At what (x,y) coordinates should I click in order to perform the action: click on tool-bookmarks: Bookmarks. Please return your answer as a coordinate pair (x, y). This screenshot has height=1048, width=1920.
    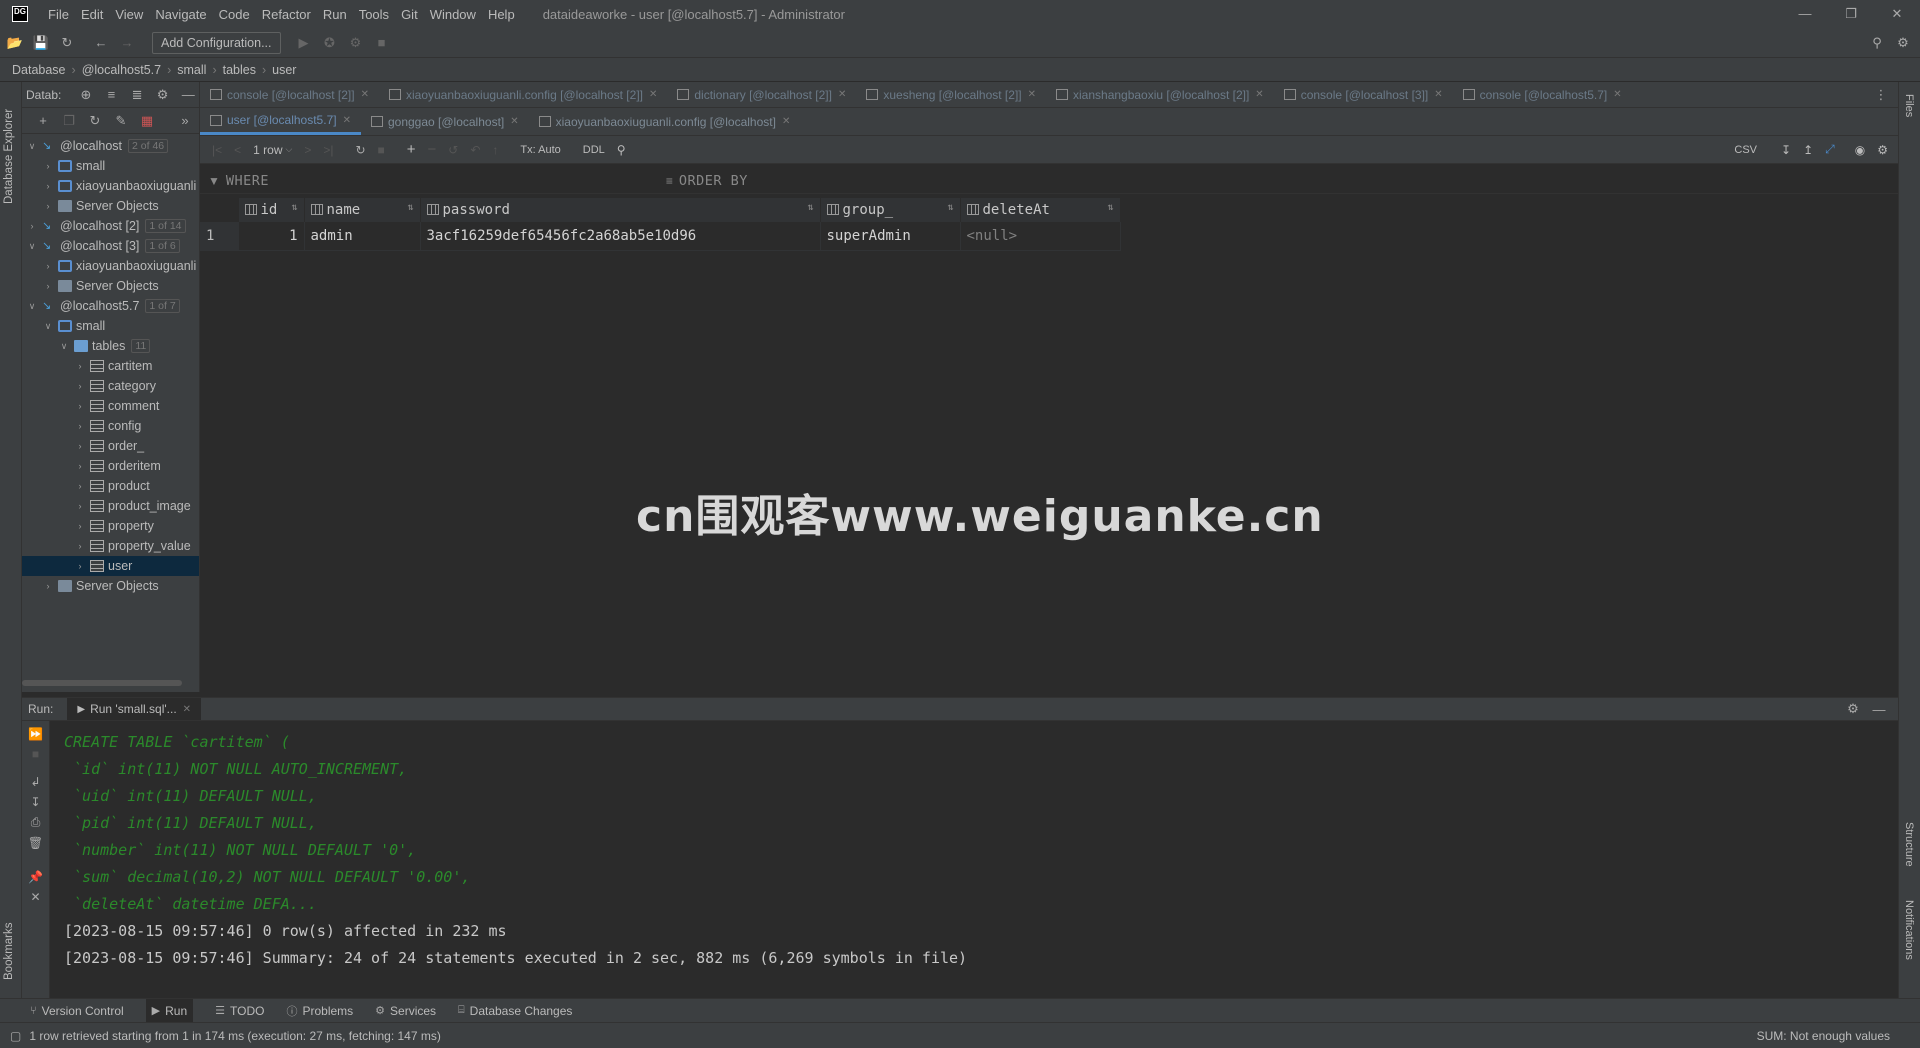
    Looking at the image, I should click on (9, 945).